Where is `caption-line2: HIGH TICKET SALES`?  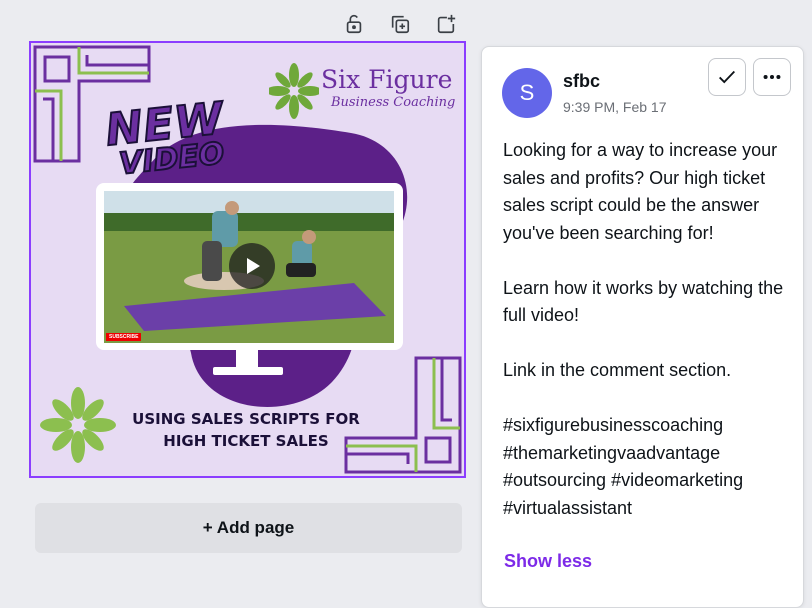
caption-line2: HIGH TICKET SALES is located at coordinates (246, 441).